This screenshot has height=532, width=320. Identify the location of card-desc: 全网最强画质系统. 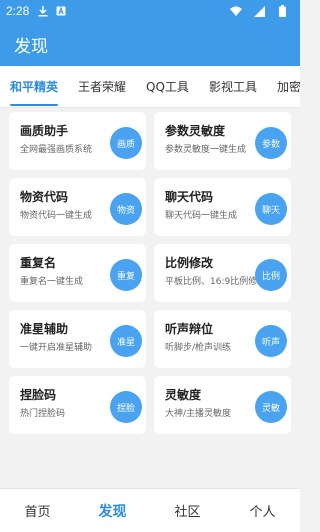
(56, 150).